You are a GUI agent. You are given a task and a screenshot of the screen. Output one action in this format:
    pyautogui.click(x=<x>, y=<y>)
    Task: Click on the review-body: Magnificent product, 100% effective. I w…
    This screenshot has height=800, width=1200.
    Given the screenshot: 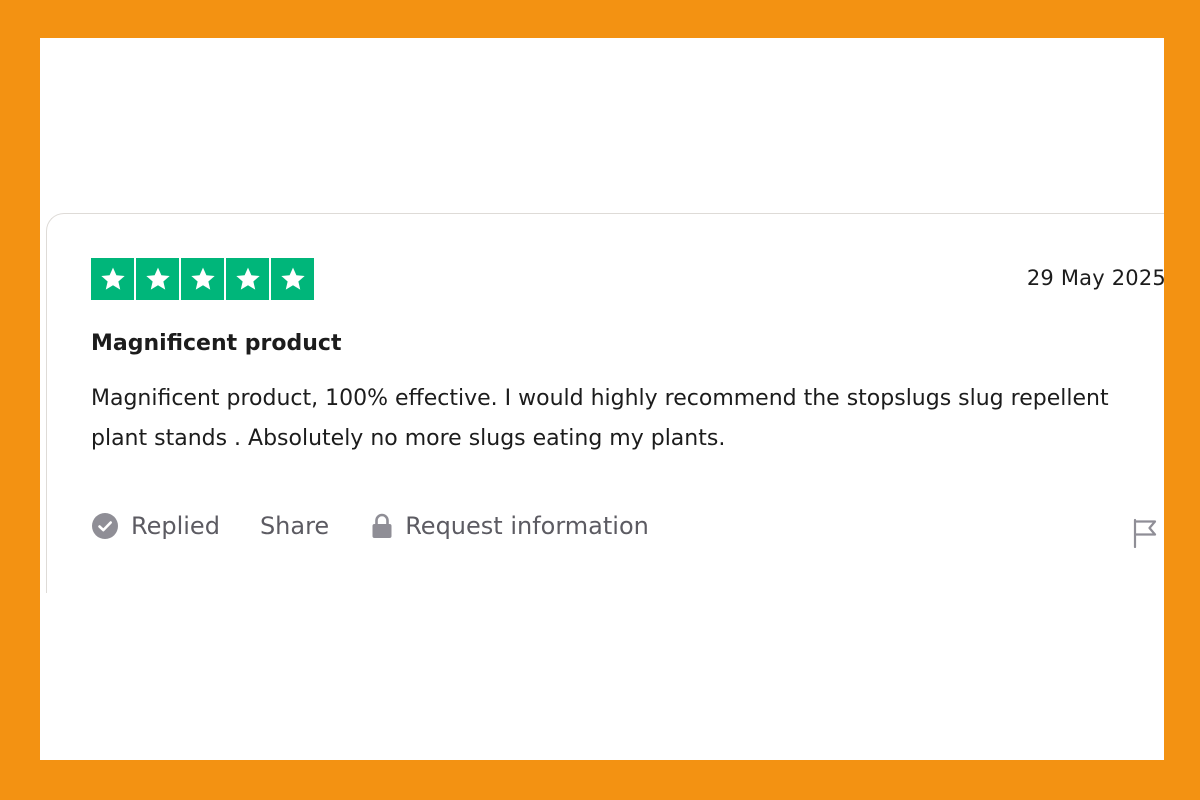 What is the action you would take?
    pyautogui.click(x=600, y=418)
    